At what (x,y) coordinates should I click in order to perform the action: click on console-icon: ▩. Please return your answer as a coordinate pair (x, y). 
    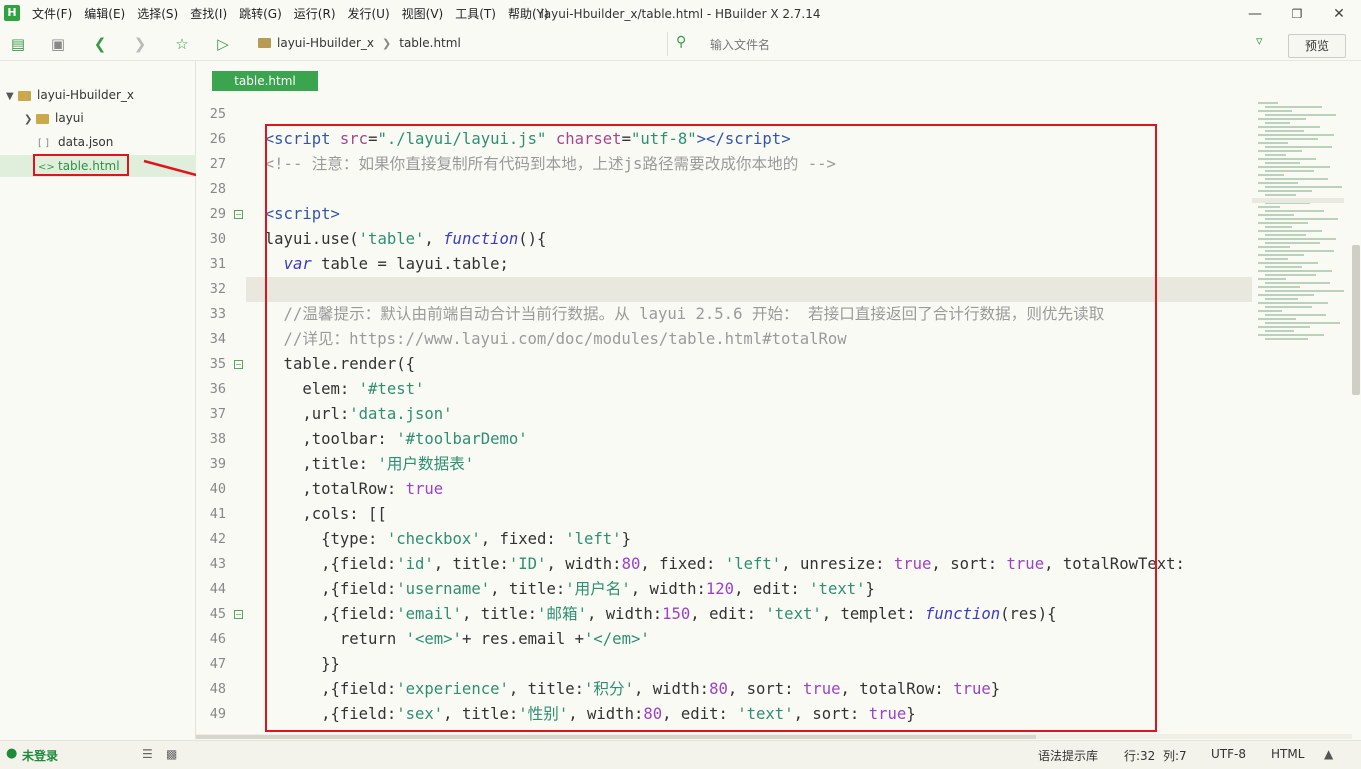
    Looking at the image, I should click on (171, 754).